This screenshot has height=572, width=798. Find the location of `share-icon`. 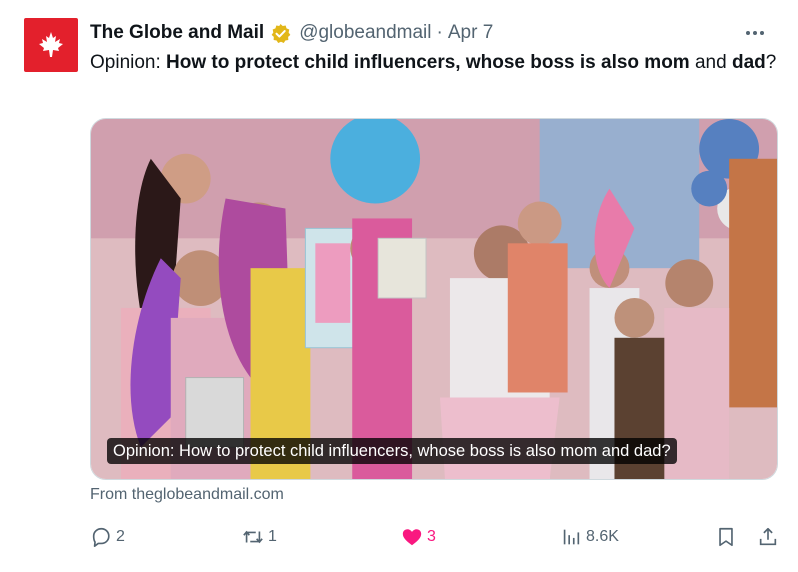

share-icon is located at coordinates (768, 536).